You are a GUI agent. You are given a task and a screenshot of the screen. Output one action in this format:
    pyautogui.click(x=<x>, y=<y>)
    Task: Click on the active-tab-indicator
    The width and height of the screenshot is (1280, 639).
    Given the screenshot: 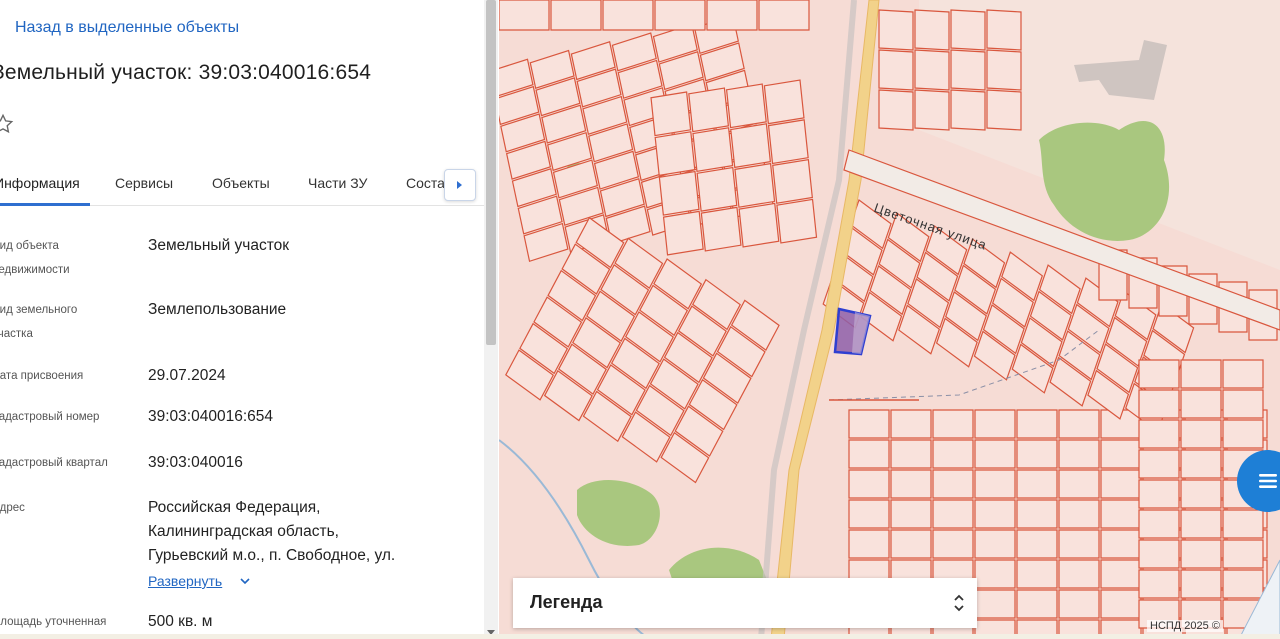 What is the action you would take?
    pyautogui.click(x=45, y=204)
    